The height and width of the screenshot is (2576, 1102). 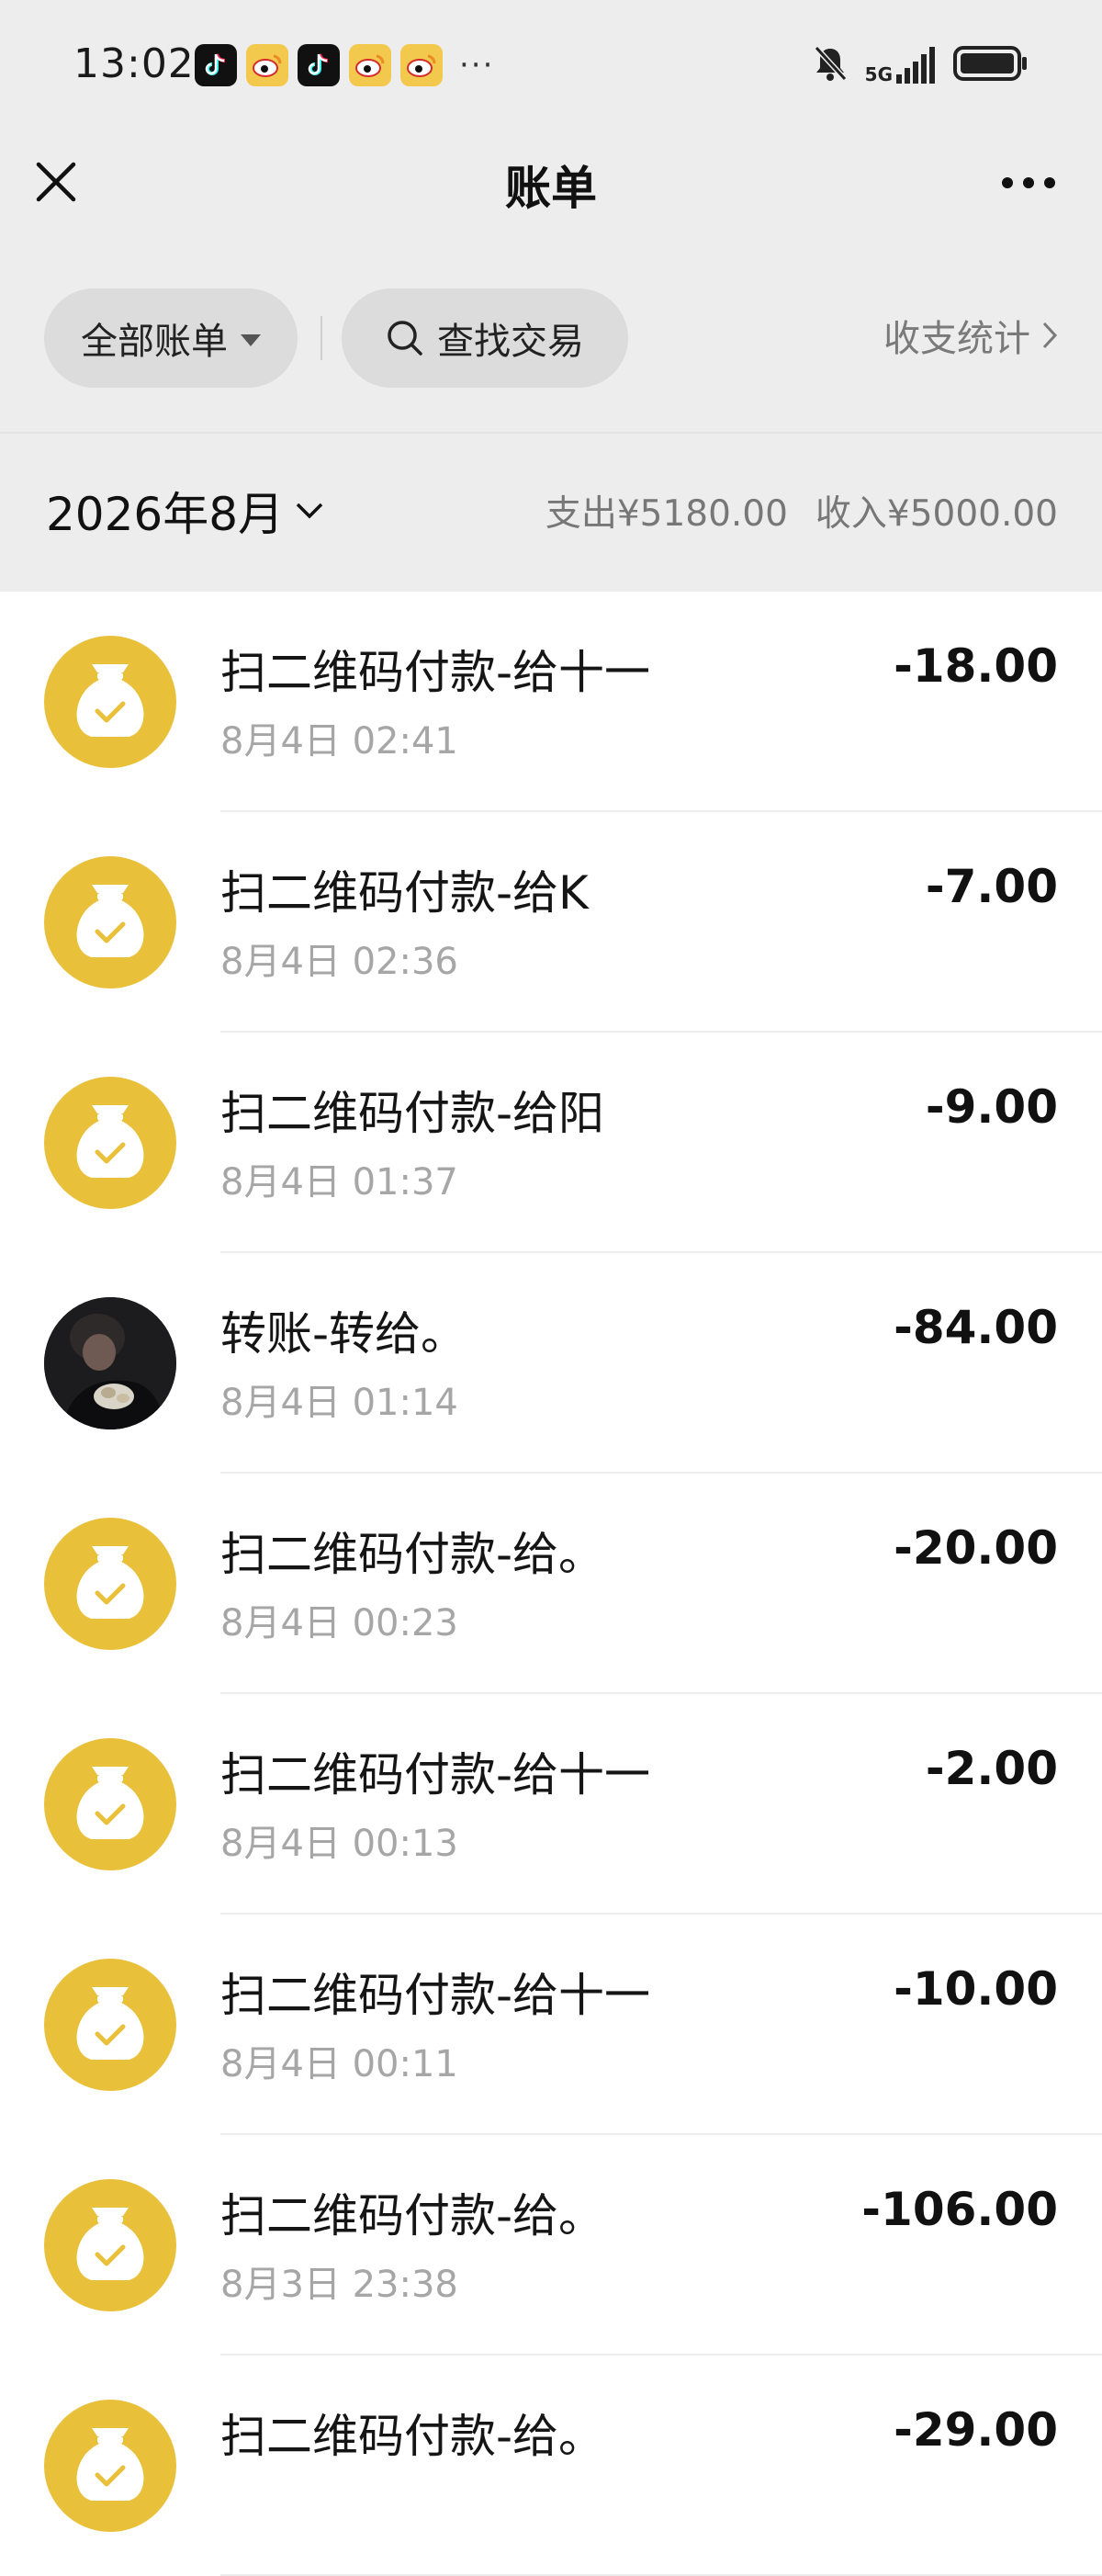 I want to click on more-icon, so click(x=1028, y=182).